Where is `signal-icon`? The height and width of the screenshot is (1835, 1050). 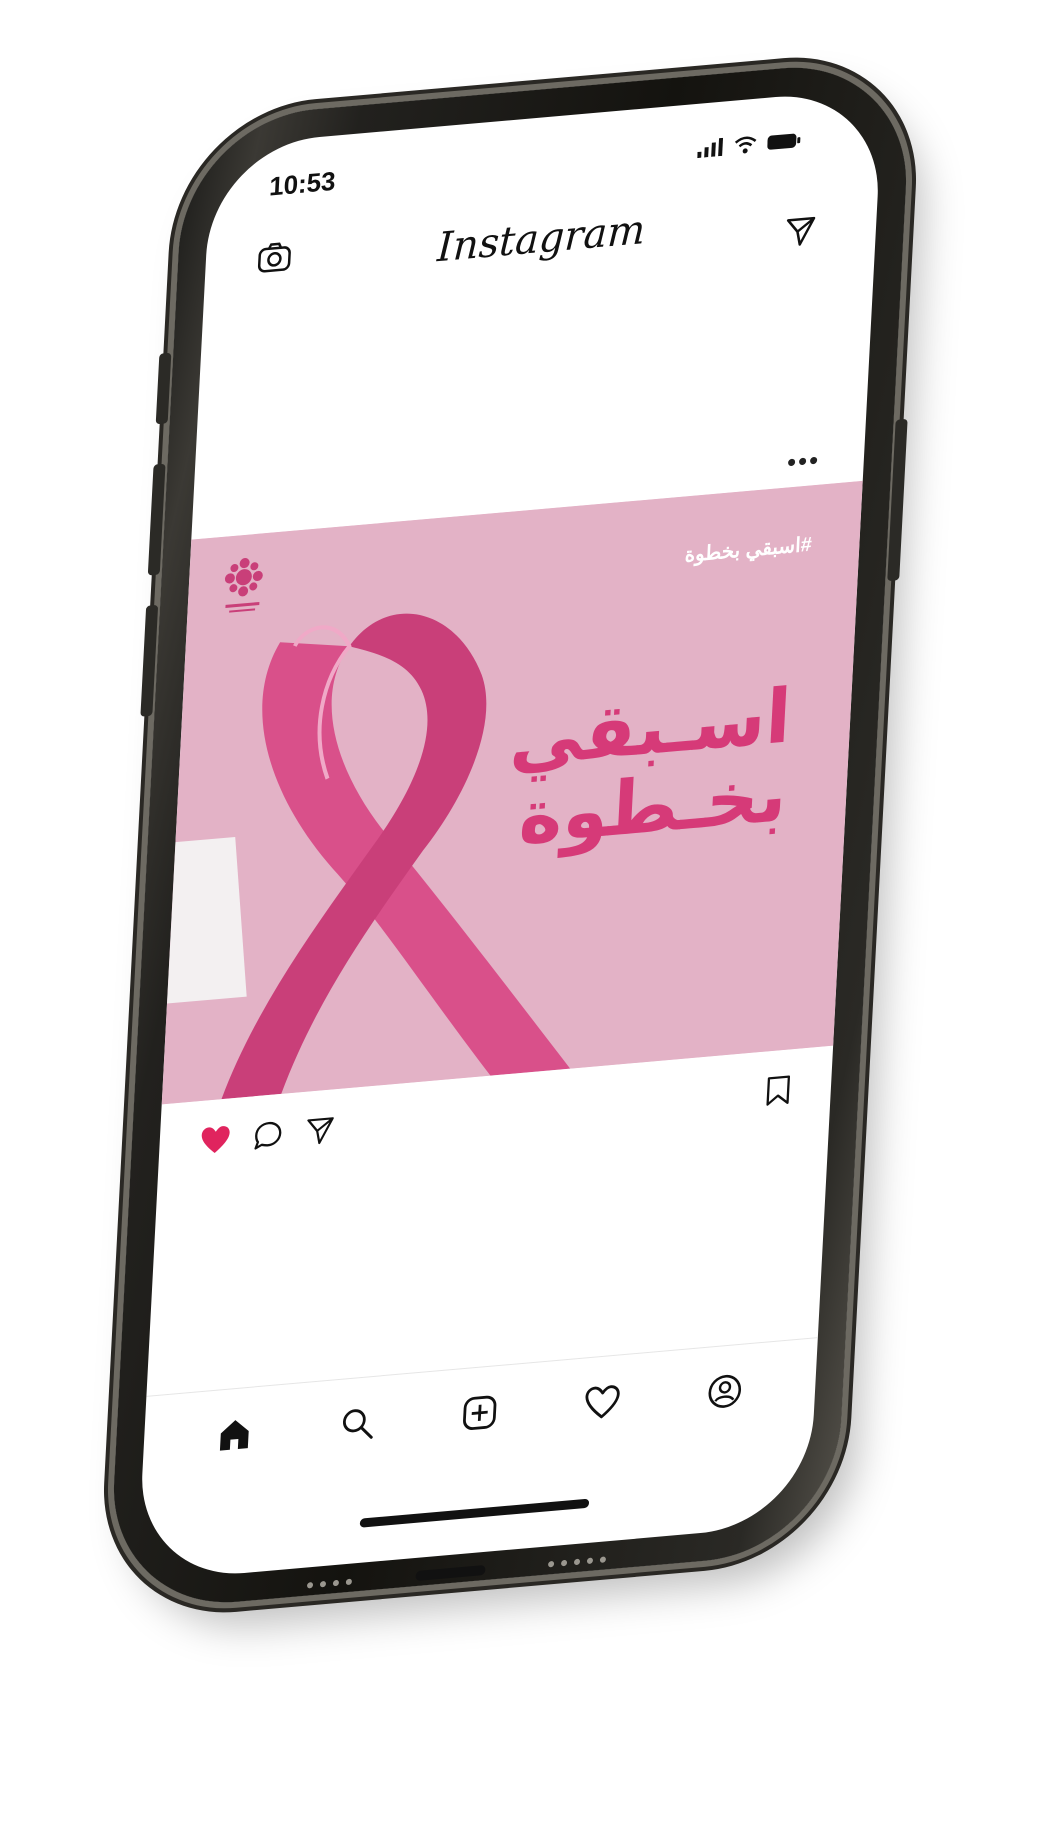
signal-icon is located at coordinates (710, 148).